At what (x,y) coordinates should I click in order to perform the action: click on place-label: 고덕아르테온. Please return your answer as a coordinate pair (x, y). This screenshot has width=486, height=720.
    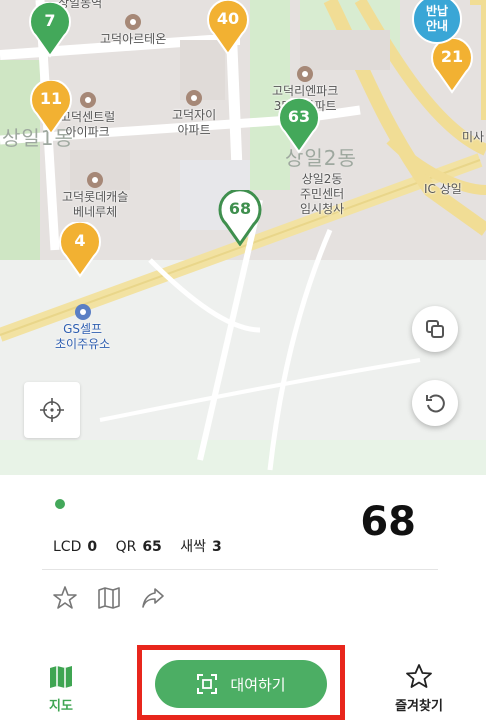
    Looking at the image, I should click on (133, 30).